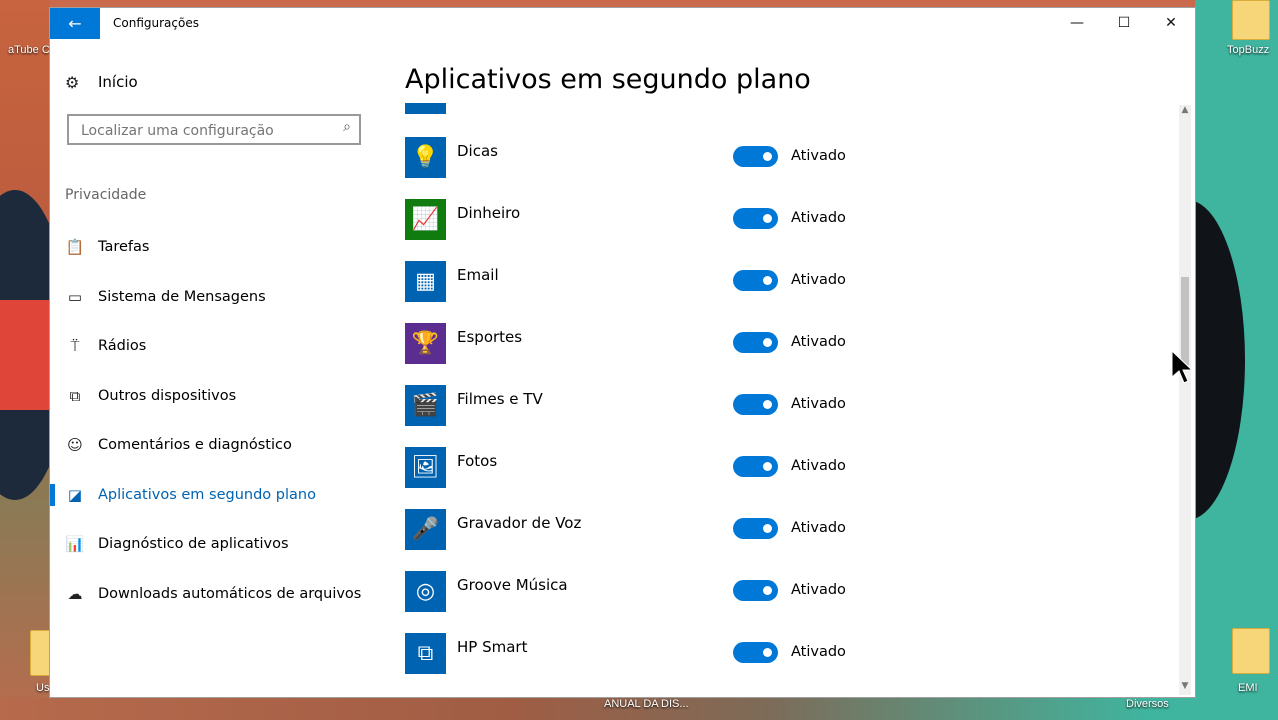  I want to click on desktop-icon-label: EMI, so click(1248, 688).